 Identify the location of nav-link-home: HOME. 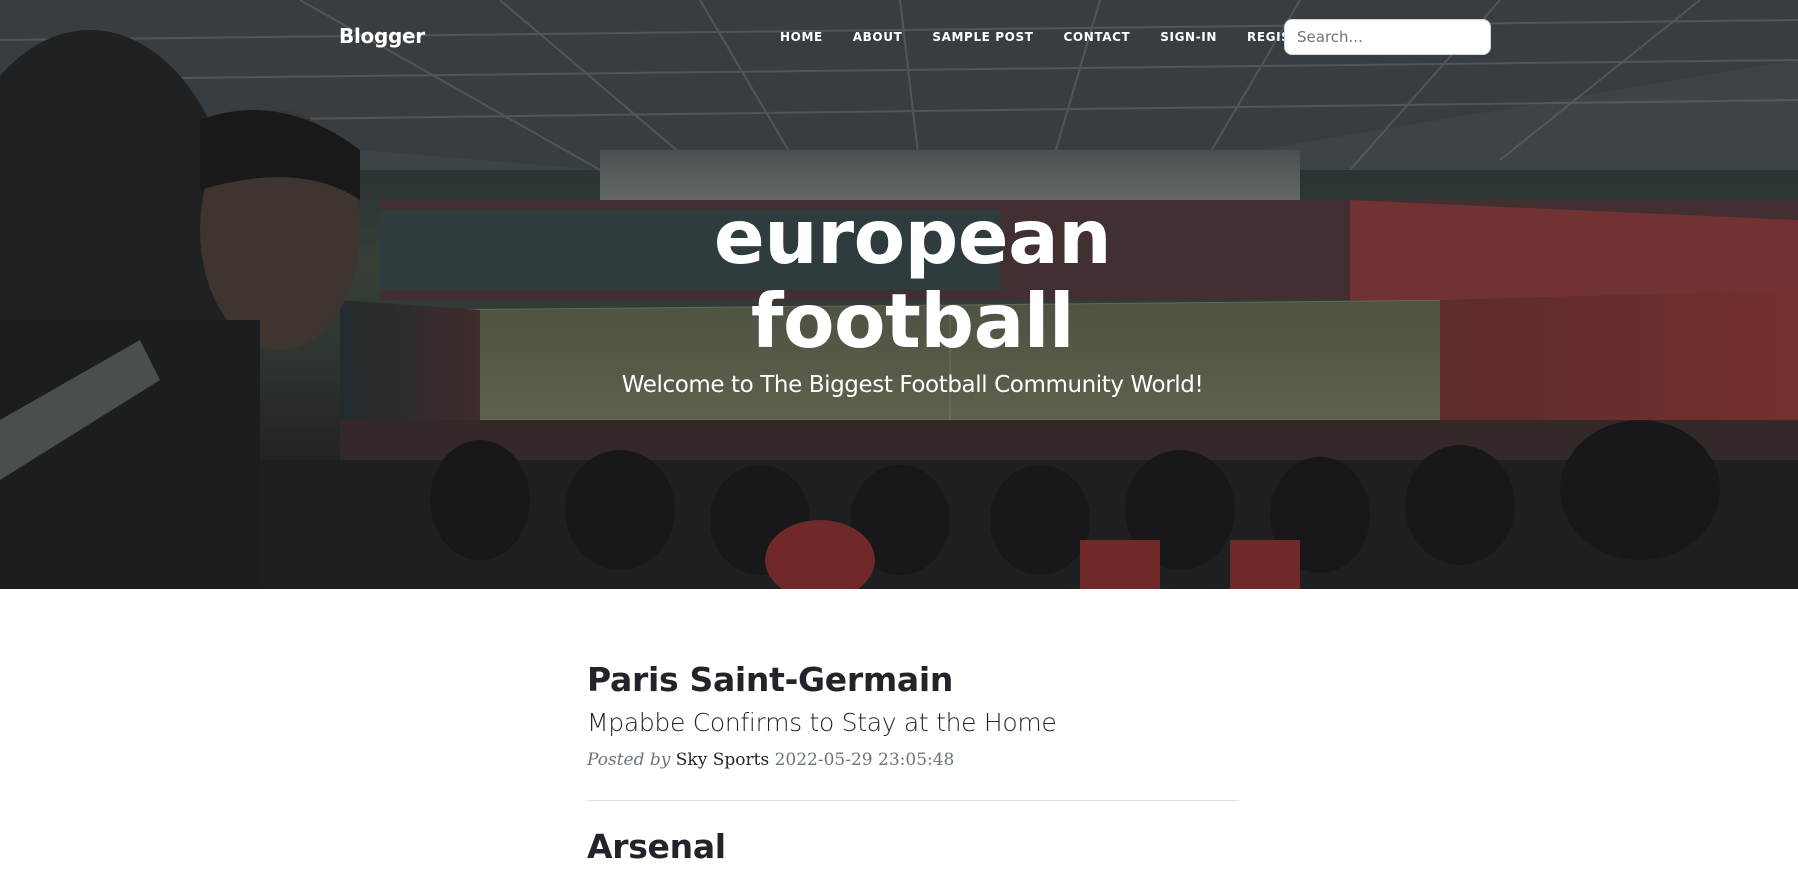
(801, 37).